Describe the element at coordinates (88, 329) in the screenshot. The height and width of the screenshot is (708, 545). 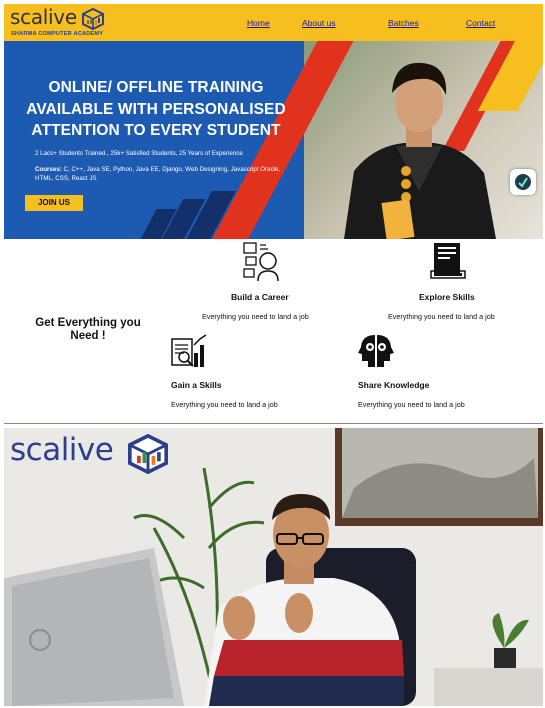
I see `features-tagline: Get Everything you Need !` at that location.